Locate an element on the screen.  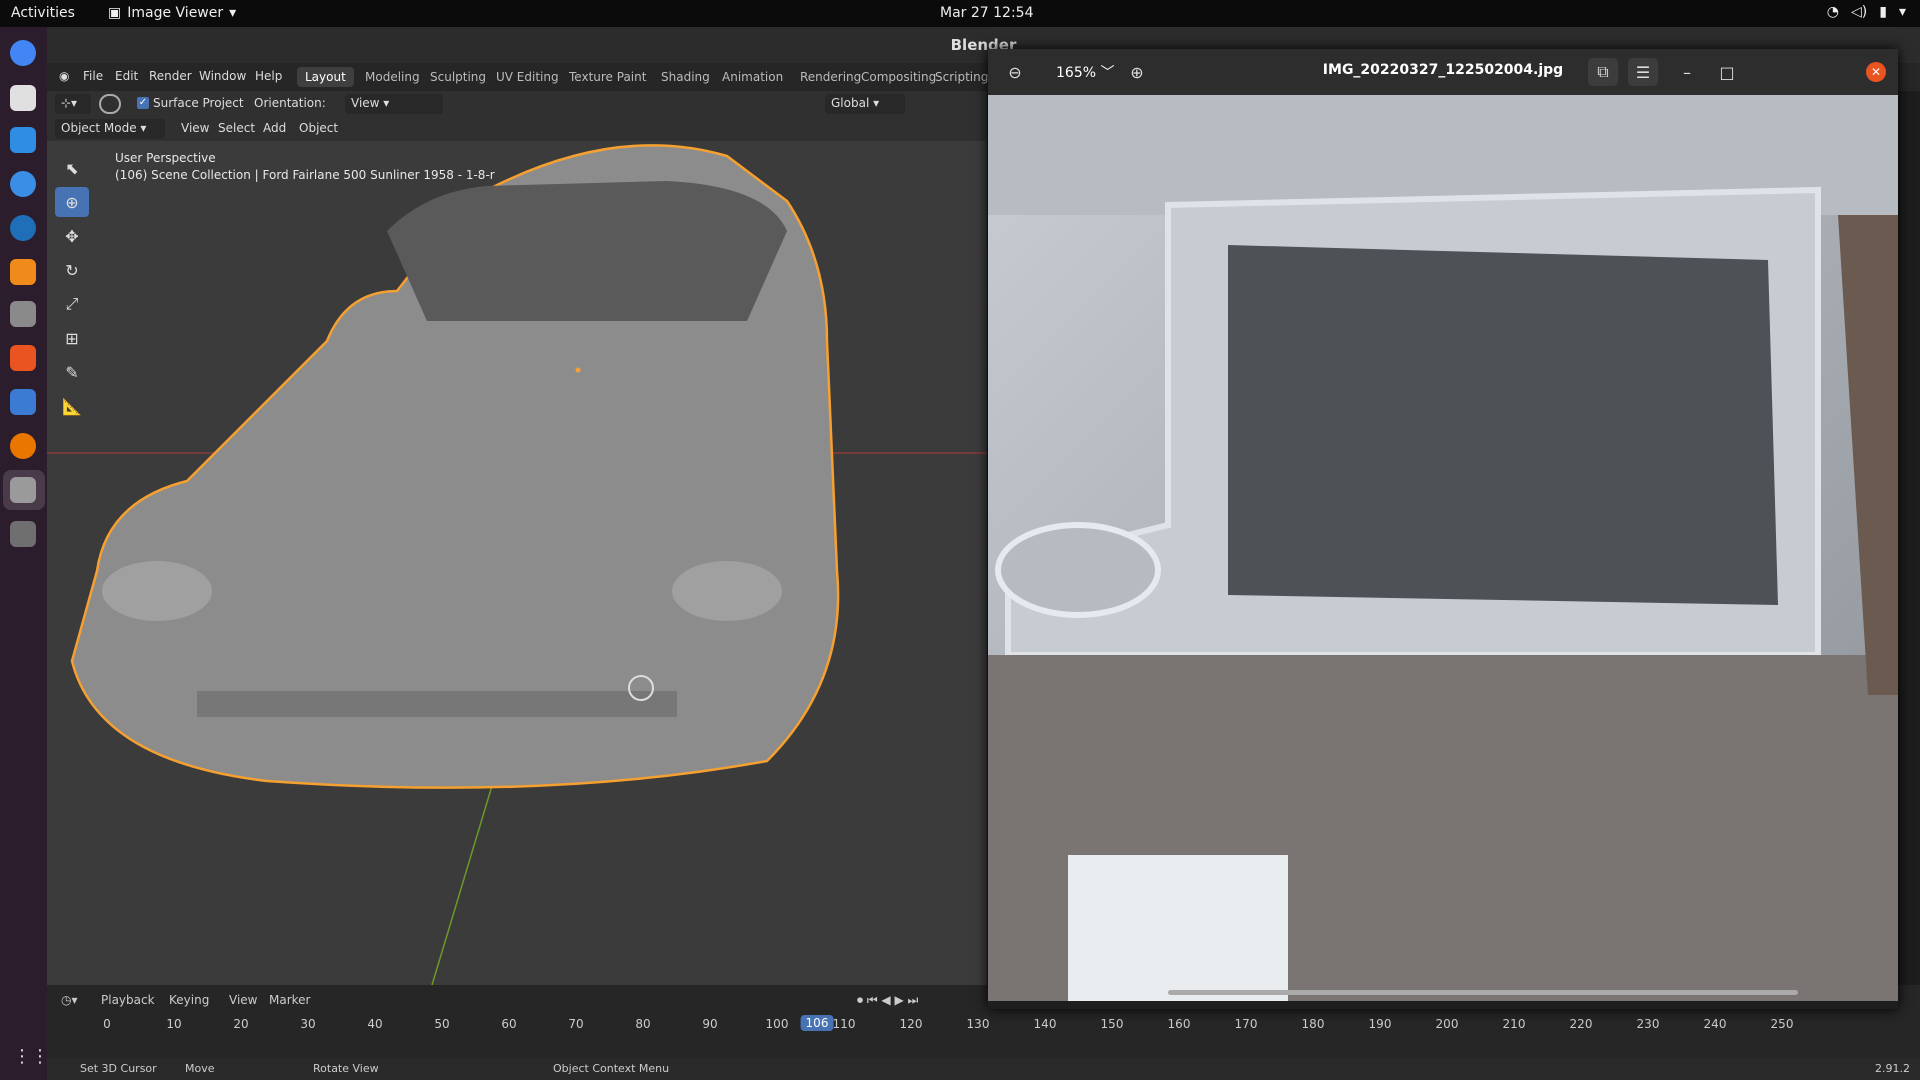
screenshot-icon is located at coordinates (23, 140).